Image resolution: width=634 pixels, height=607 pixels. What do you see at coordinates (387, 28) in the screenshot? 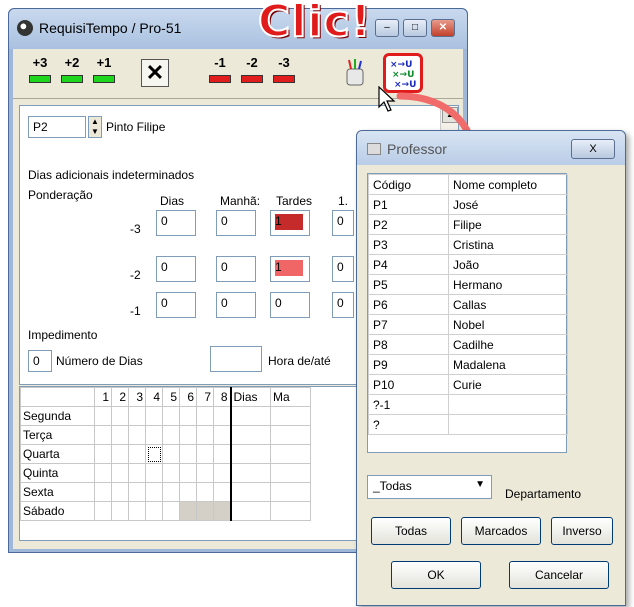
I see `minimize-button: –` at bounding box center [387, 28].